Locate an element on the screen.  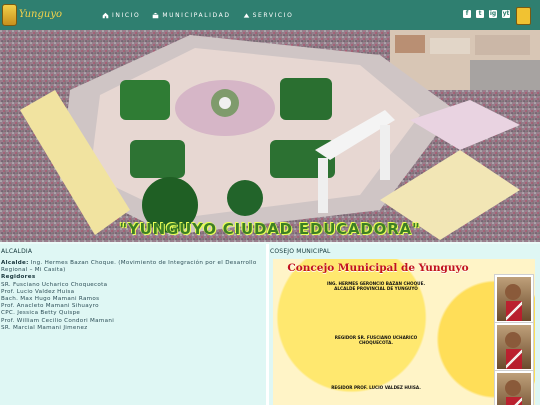
poster-entry-2-line2: CHOQUECOTA. is located at coordinates (376, 343).